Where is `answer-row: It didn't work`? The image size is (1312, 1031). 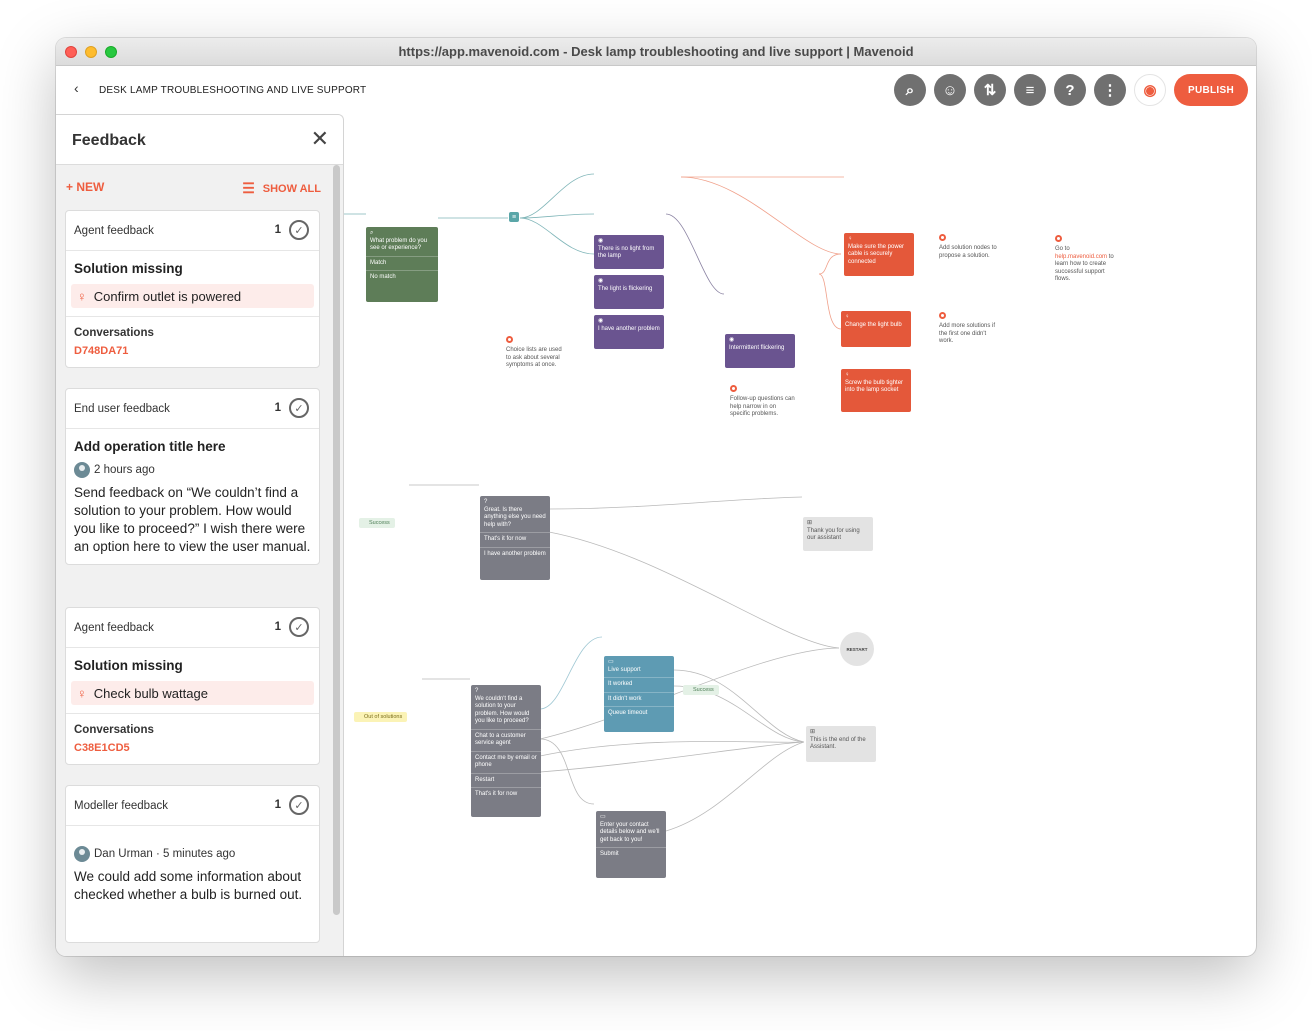
answer-row: It didn't work is located at coordinates (639, 699).